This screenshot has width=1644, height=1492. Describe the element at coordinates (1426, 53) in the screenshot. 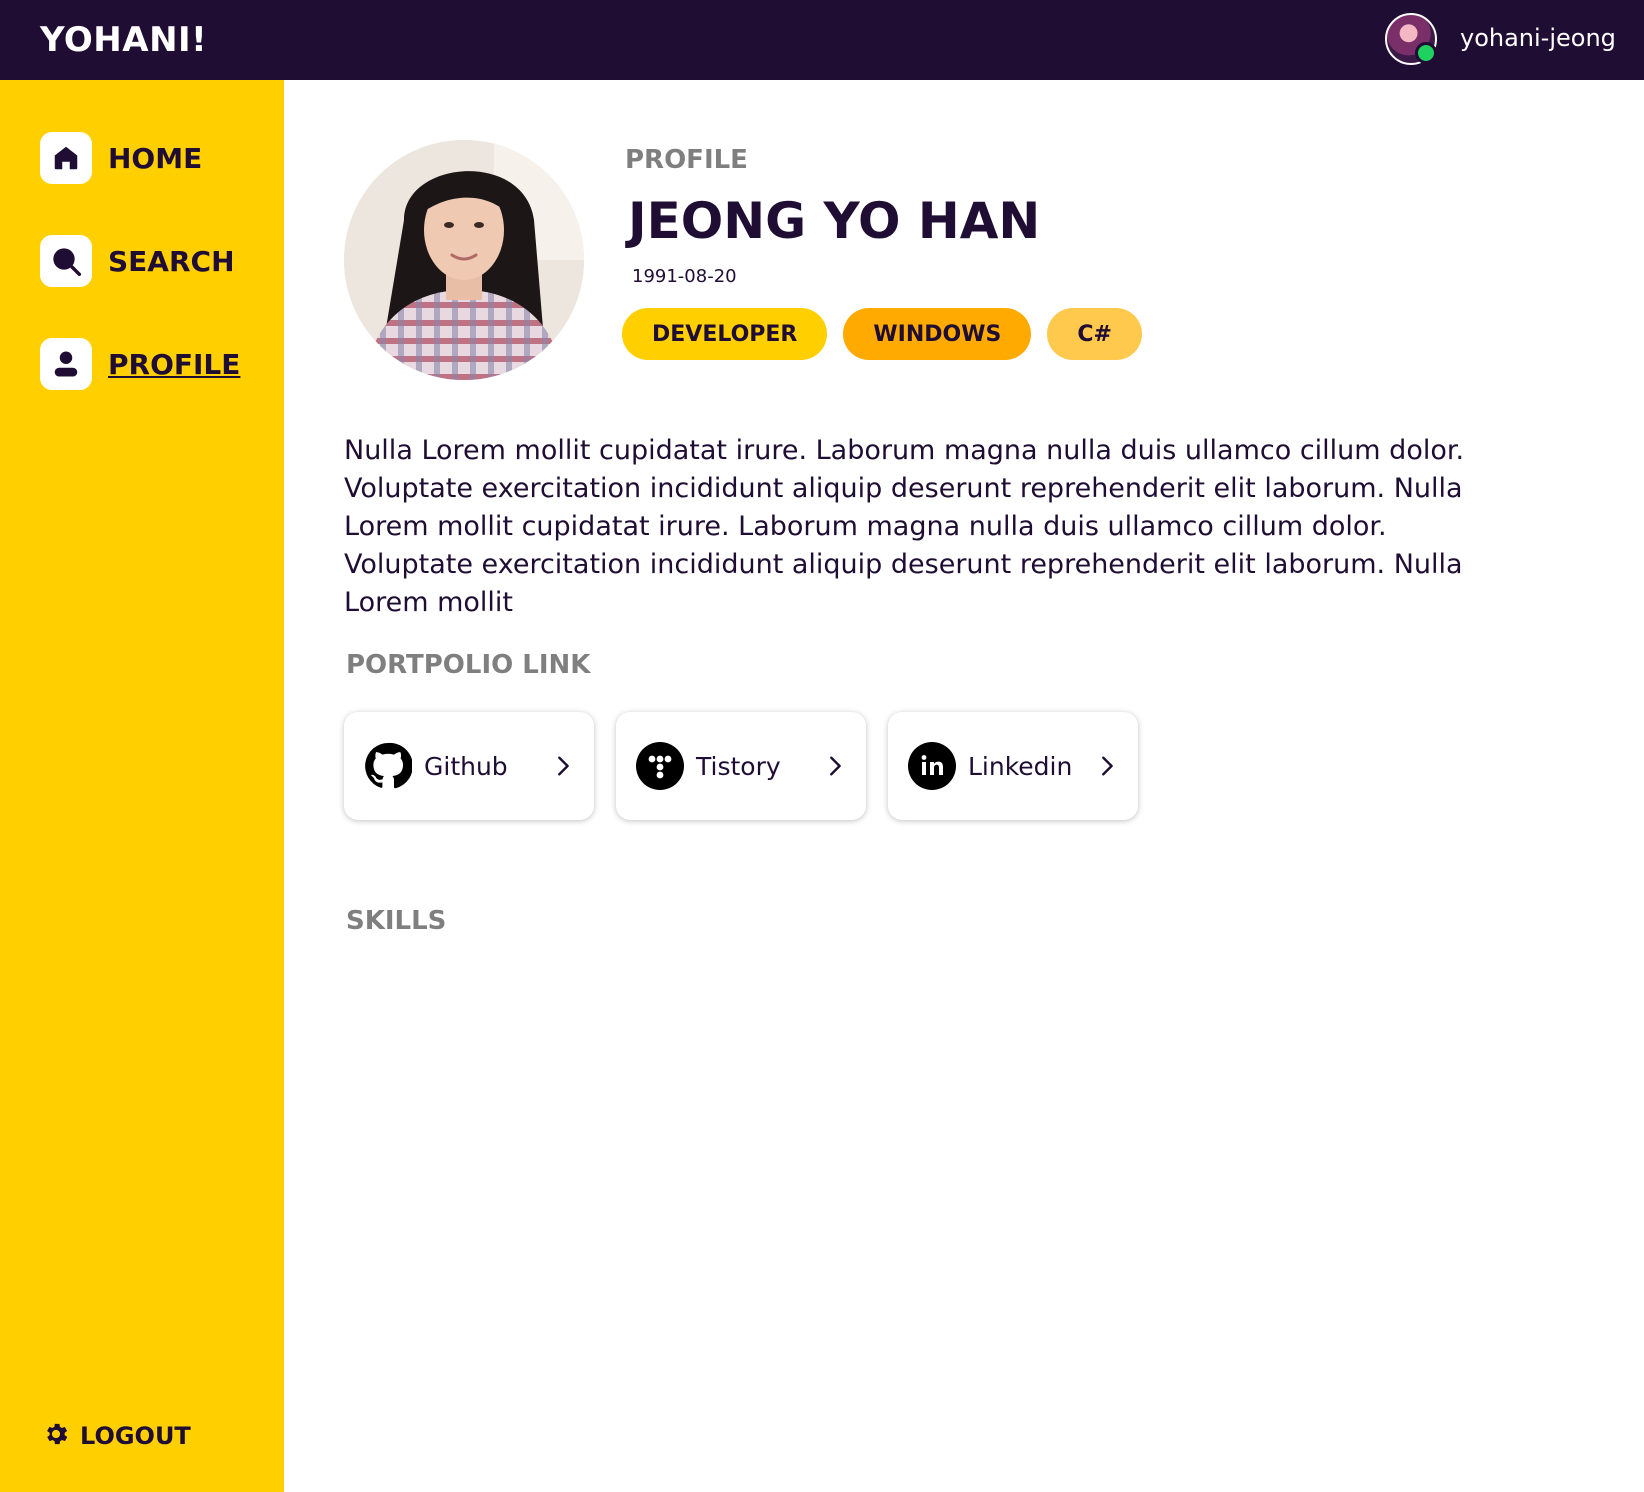

I see `online-status-indicator` at that location.